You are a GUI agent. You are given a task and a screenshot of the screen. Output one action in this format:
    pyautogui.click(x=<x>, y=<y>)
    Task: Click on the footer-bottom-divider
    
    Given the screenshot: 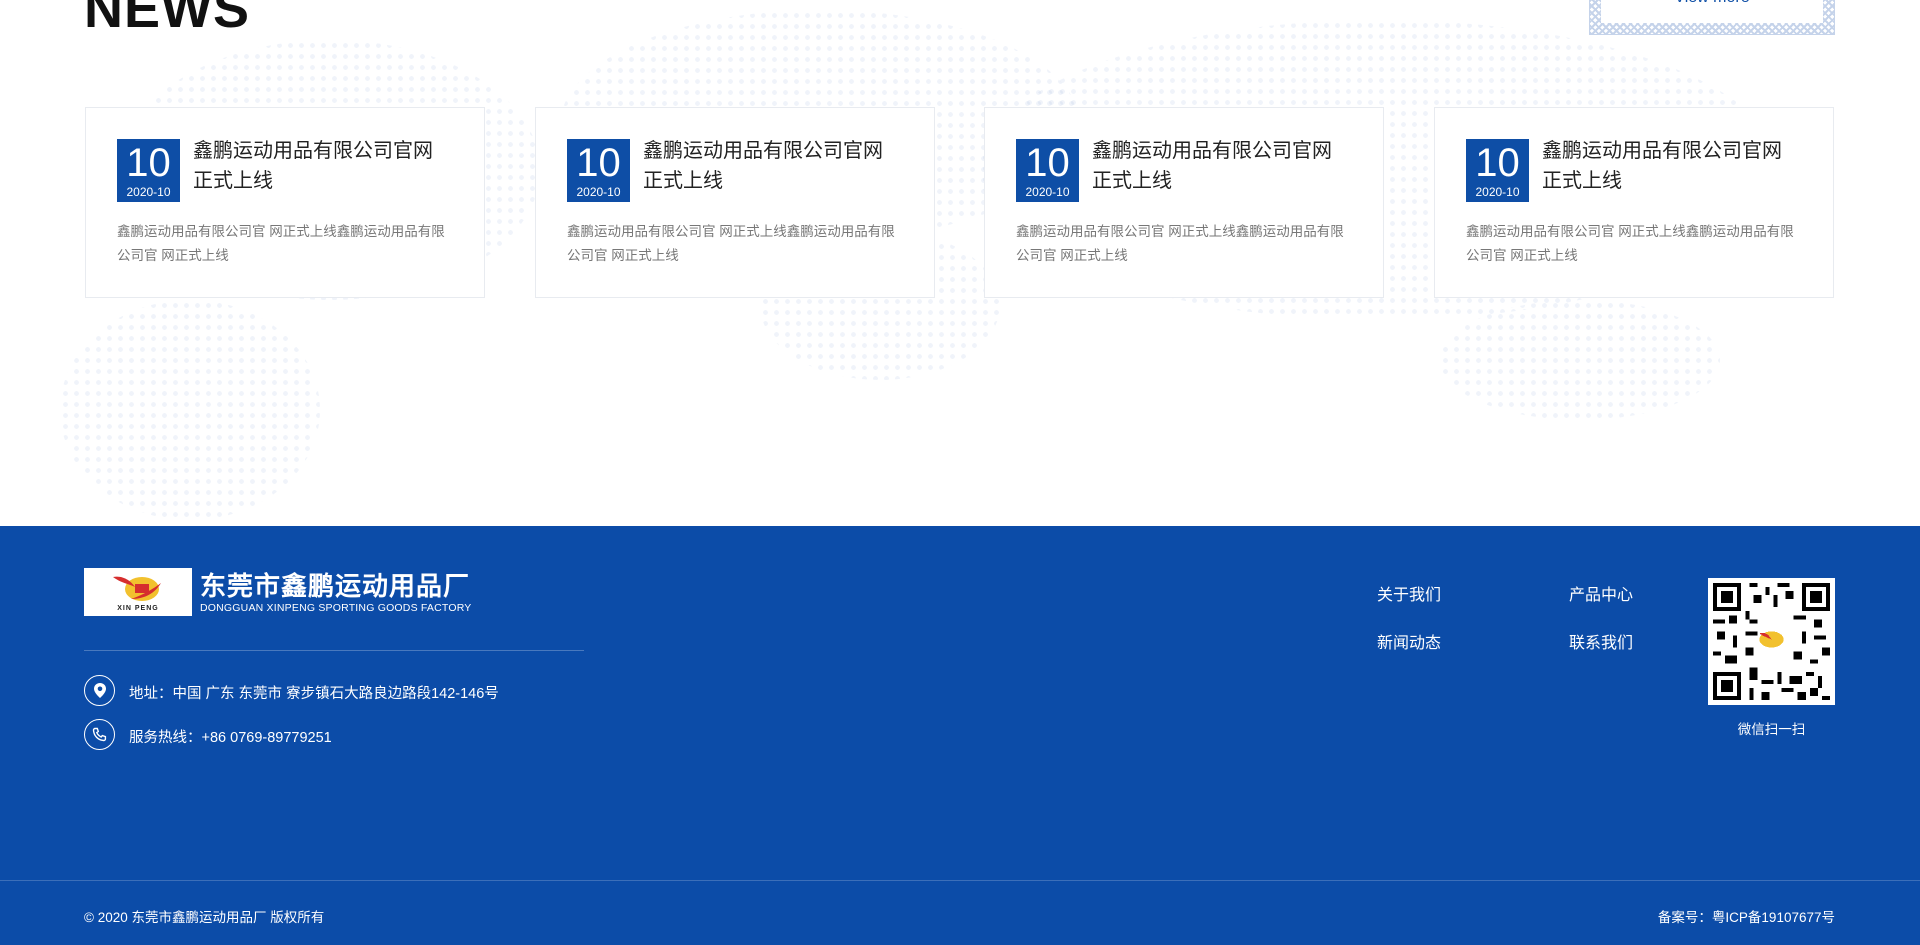 What is the action you would take?
    pyautogui.click(x=960, y=880)
    